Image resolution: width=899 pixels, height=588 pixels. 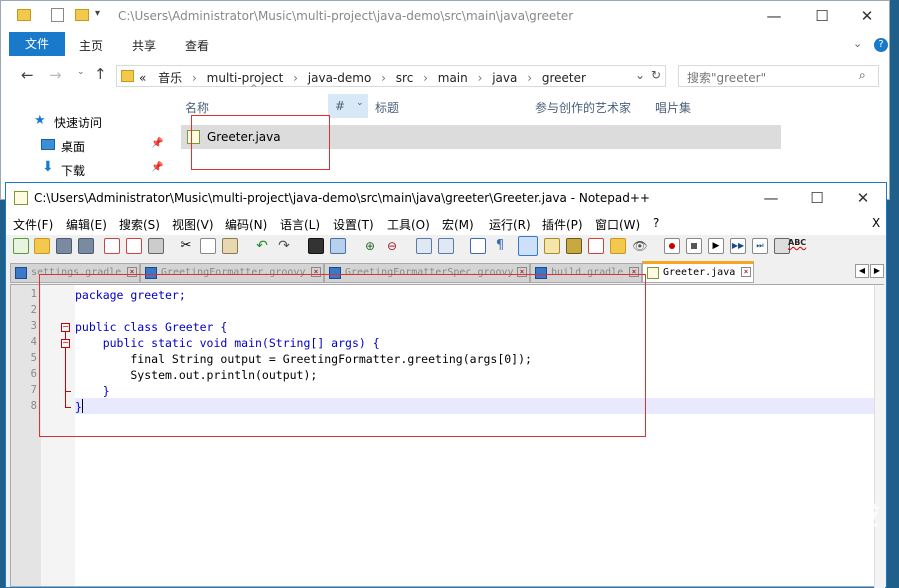 What do you see at coordinates (698, 272) in the screenshot?
I see `tab-greeter-java: Greeter.java ×` at bounding box center [698, 272].